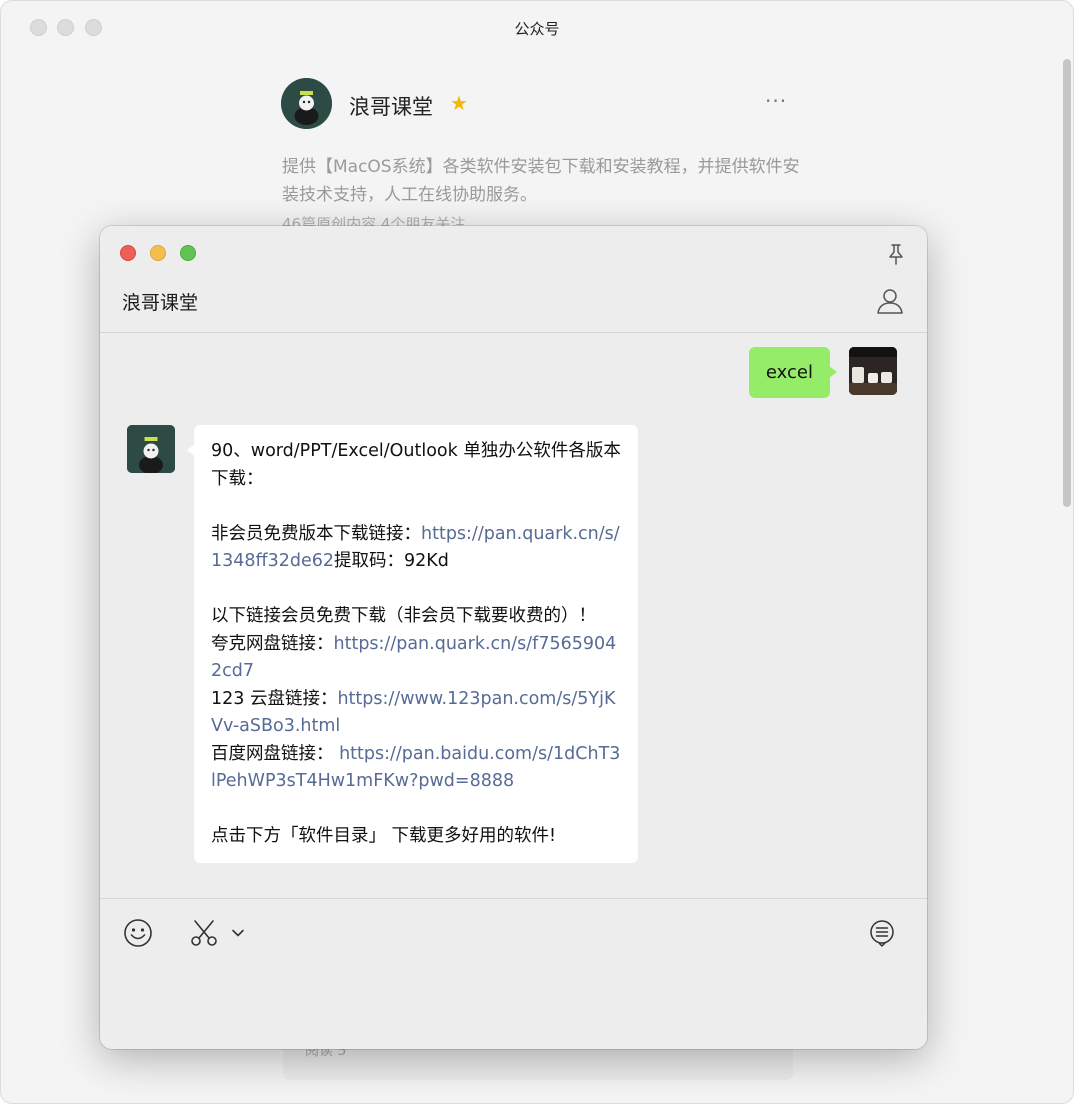 The height and width of the screenshot is (1106, 1080). I want to click on star-icon: ★, so click(459, 103).